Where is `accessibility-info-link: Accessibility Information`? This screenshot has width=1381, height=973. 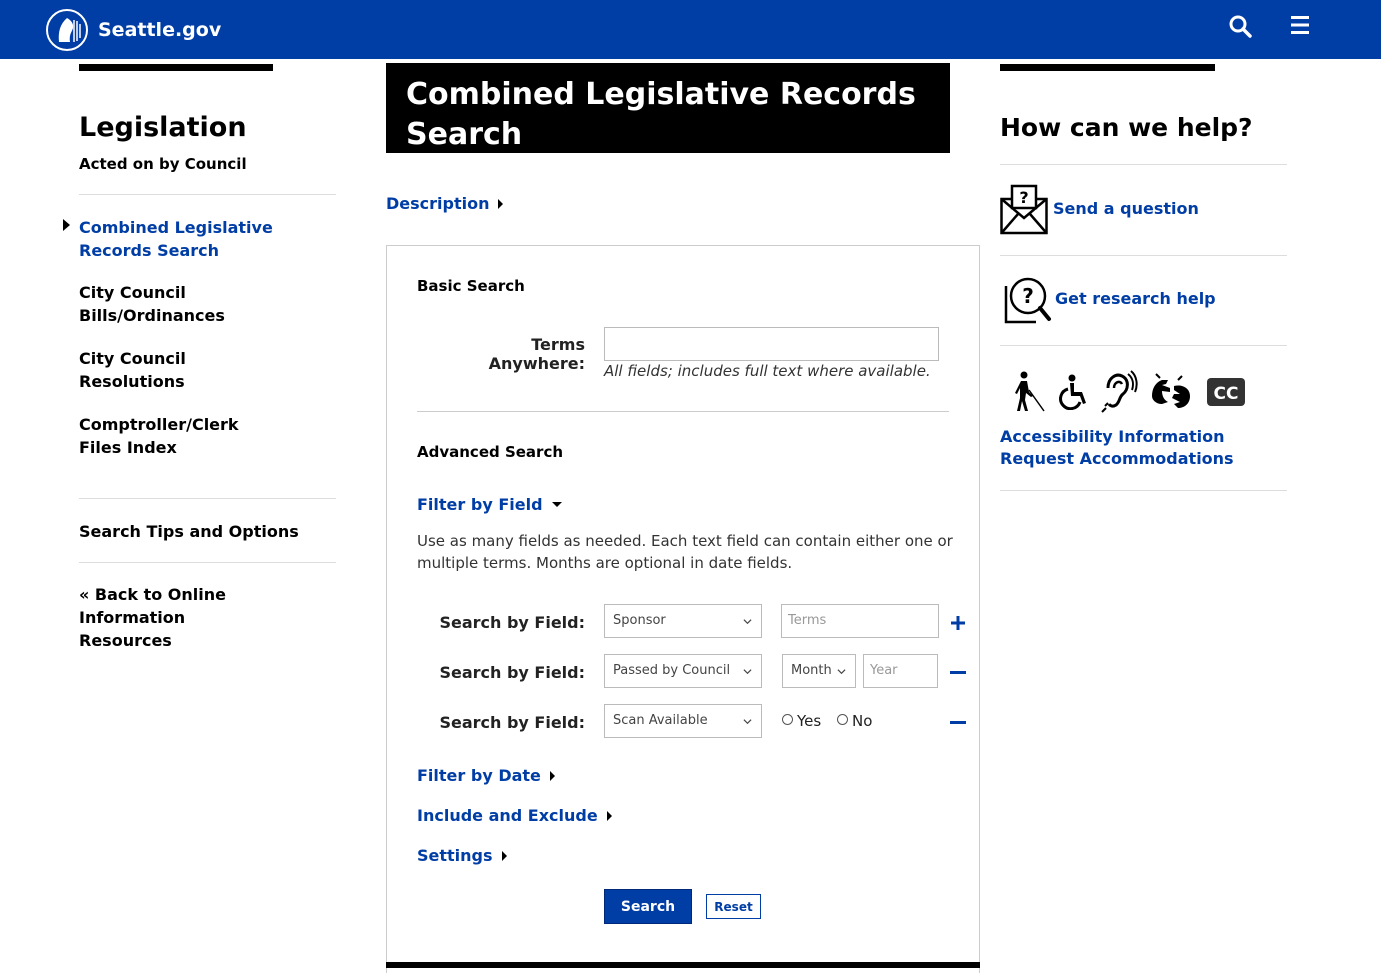 accessibility-info-link: Accessibility Information is located at coordinates (1112, 436).